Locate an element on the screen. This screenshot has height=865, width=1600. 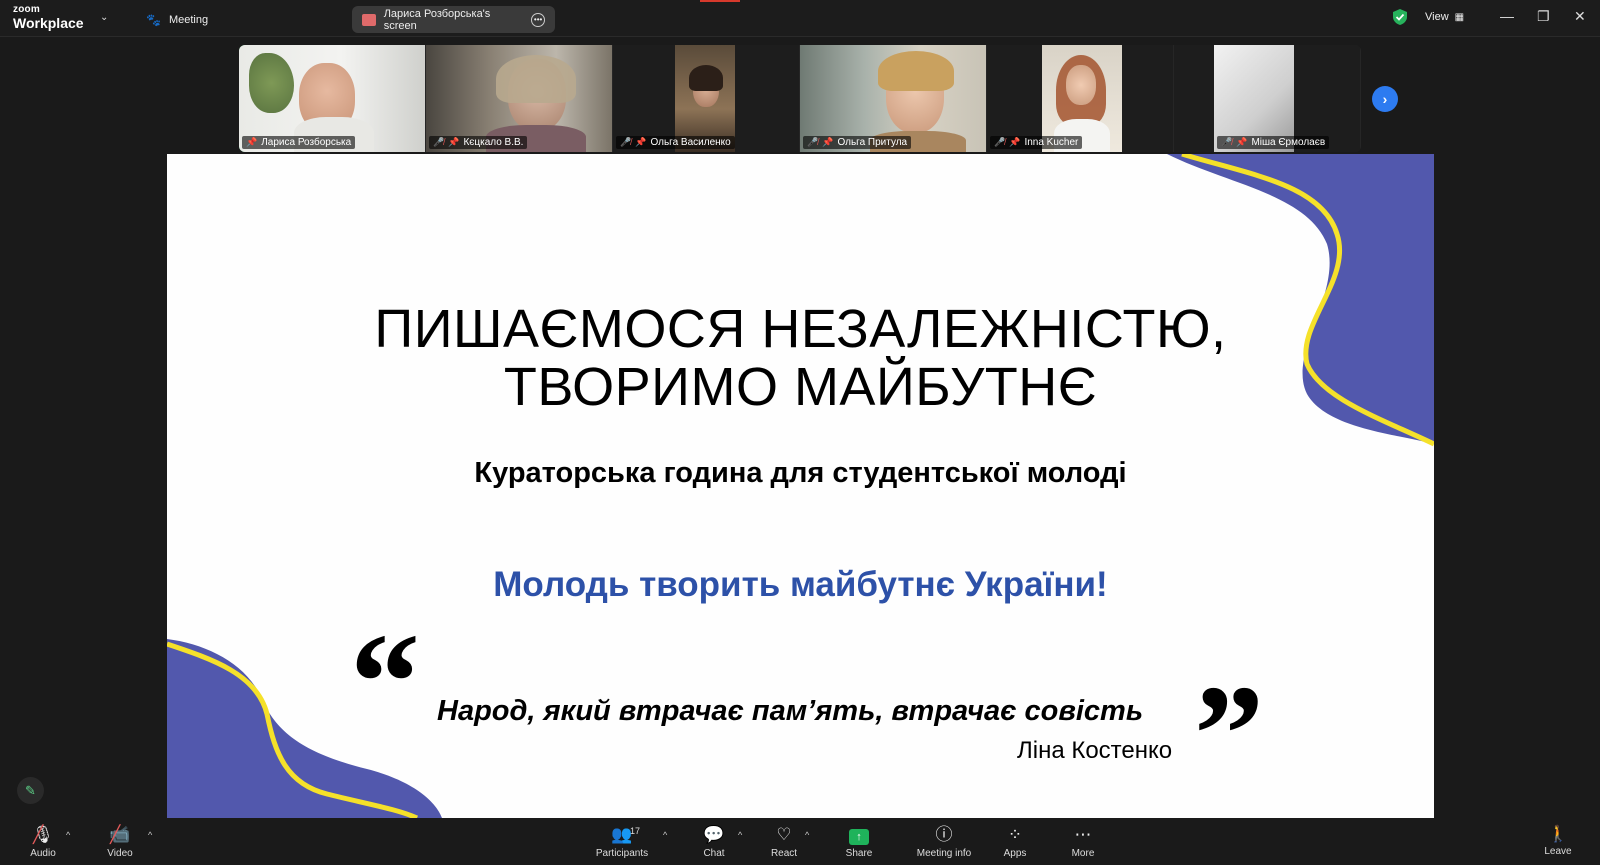
audio-button: 🎙 ╱ Audio is located at coordinates (43, 841).